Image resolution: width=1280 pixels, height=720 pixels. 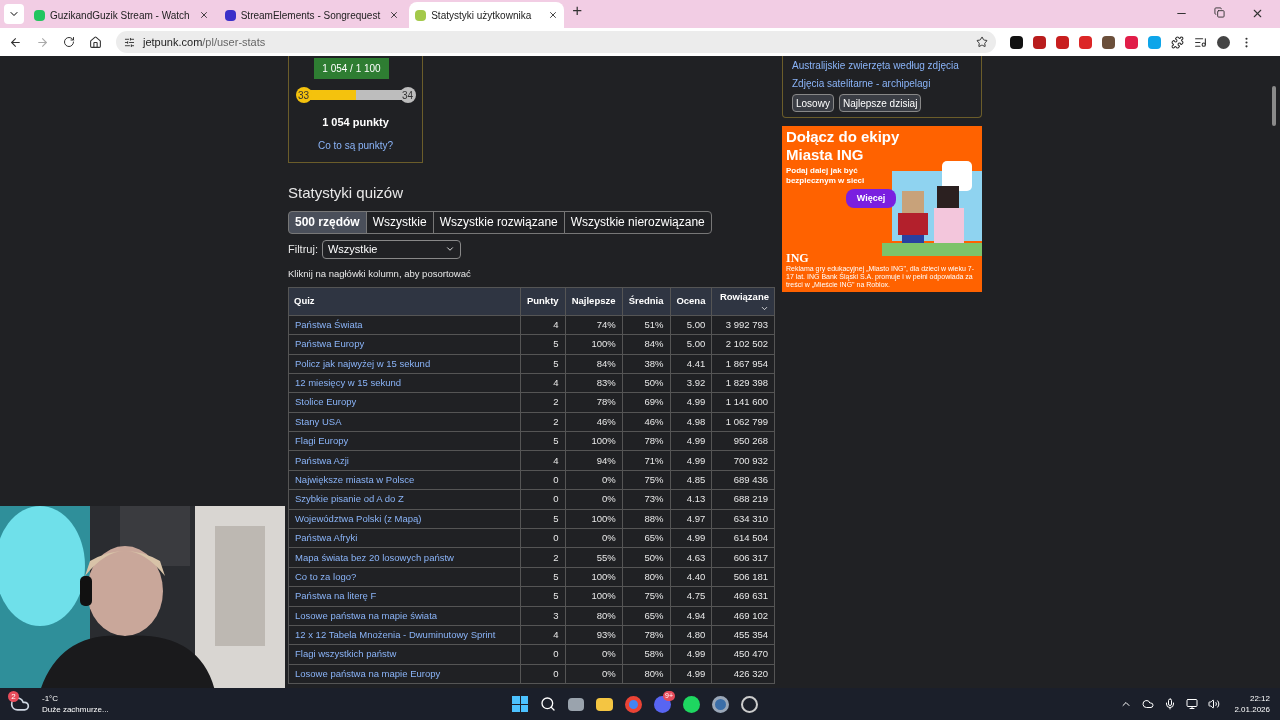 I want to click on quiz-link: Państwa Azji, so click(x=404, y=461).